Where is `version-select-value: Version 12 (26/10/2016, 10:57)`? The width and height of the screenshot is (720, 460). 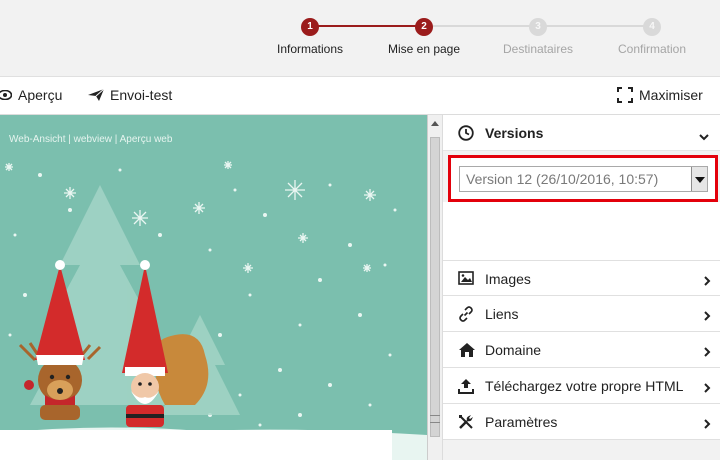
version-select-value: Version 12 (26/10/2016, 10:57) is located at coordinates (562, 179).